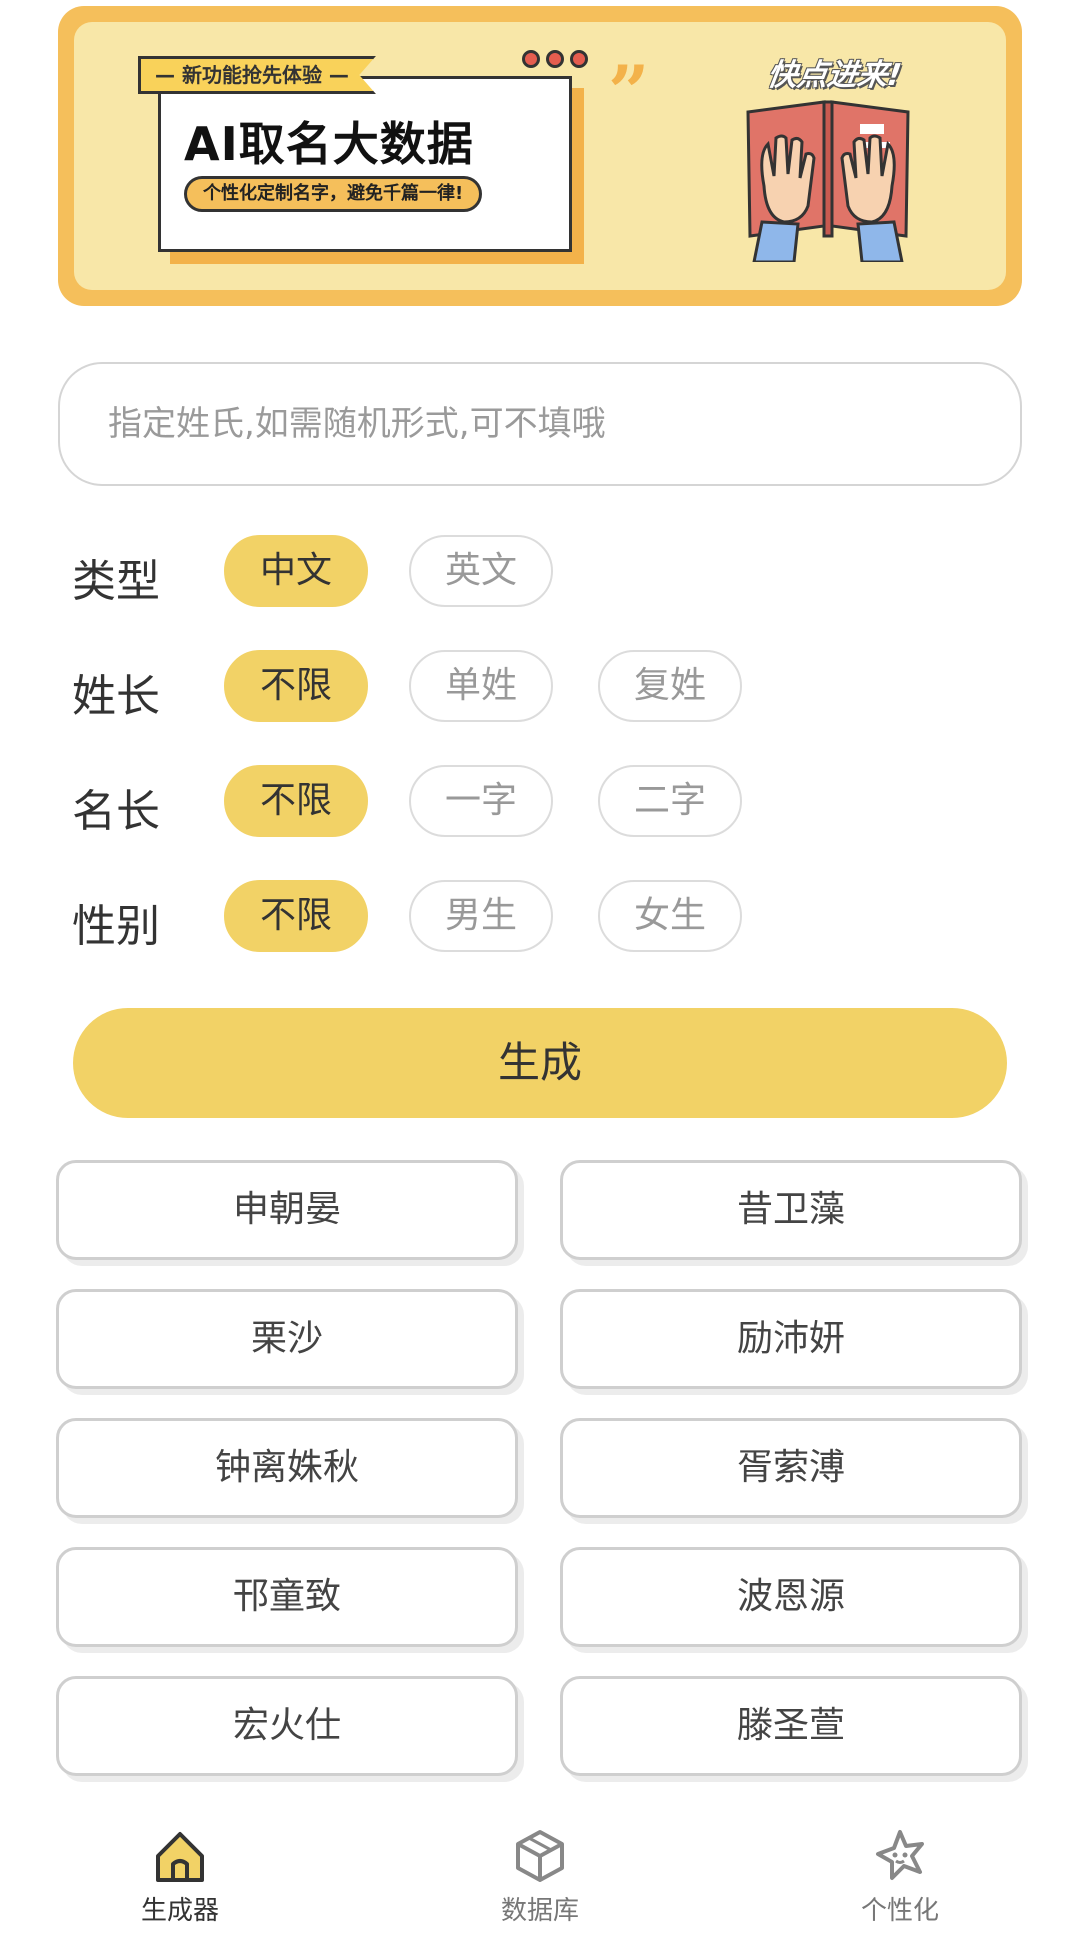 This screenshot has width=1080, height=1944. I want to click on chip-type-english: 英文, so click(481, 571).